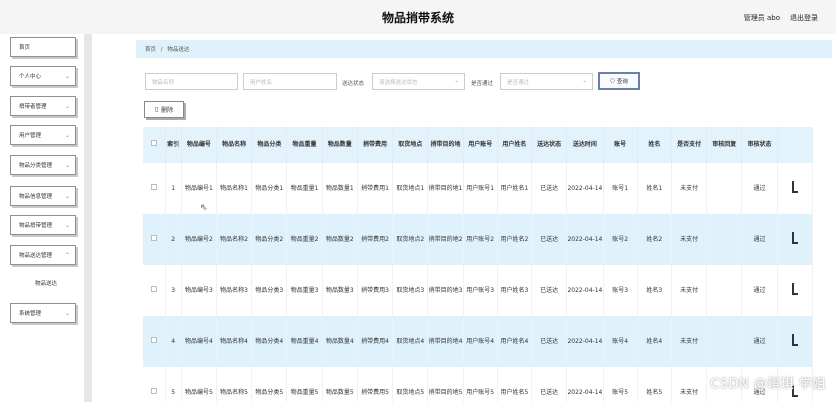  What do you see at coordinates (480, 384) in the screenshot?
I see `table-cell-user-acc: 用户账号5` at bounding box center [480, 384].